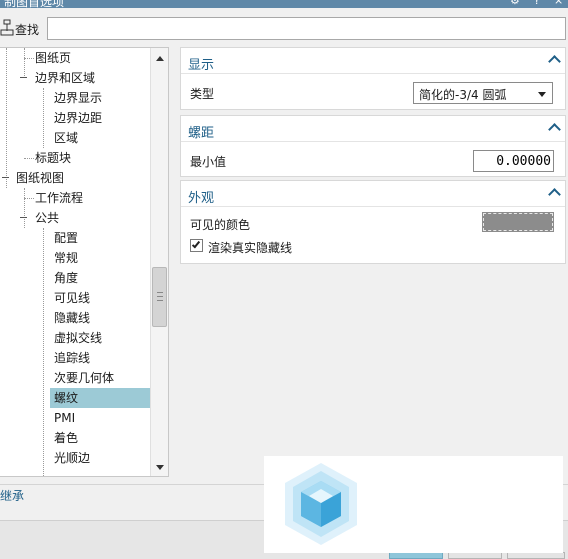 Image resolution: width=568 pixels, height=559 pixels. I want to click on tree-item-border-display: 边界显示, so click(75, 98).